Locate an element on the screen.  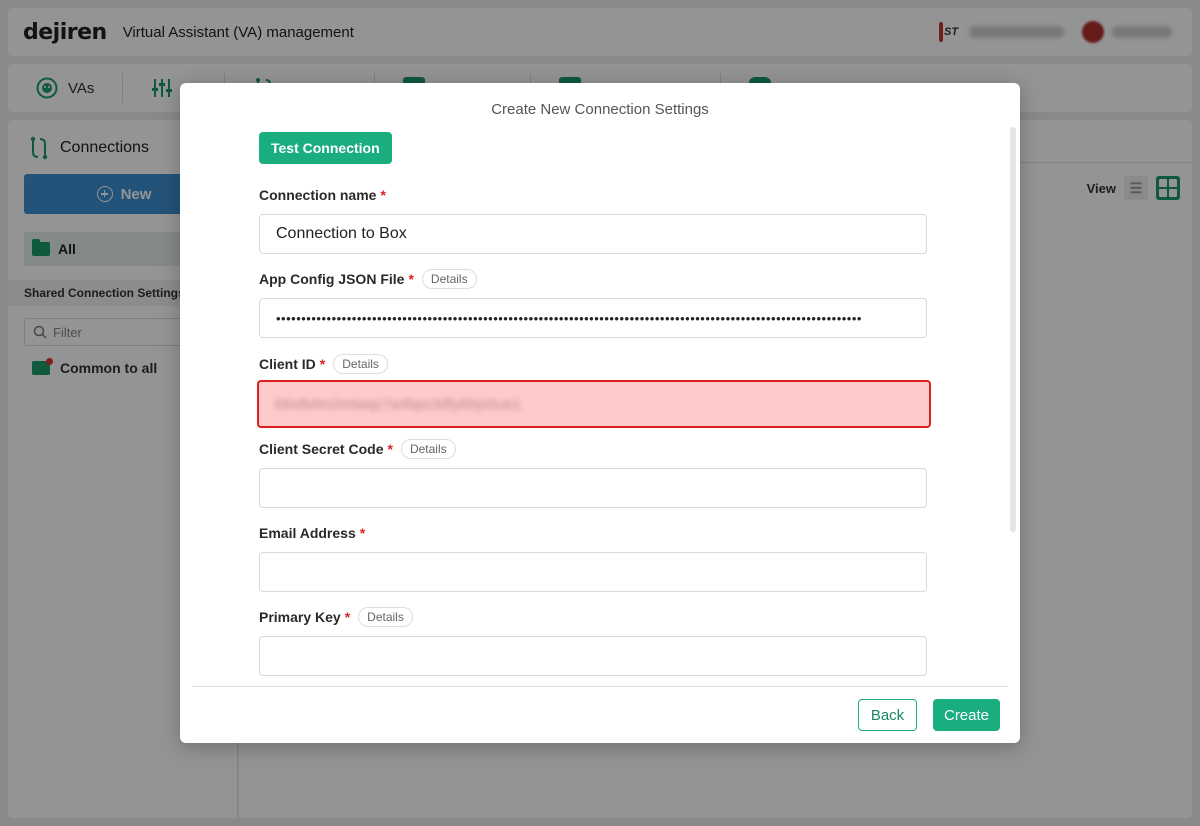
client-id-value-redacted: k9x8vlm2nrtwqz7a4bpc3dfy6hjs5ue1 is located at coordinates (398, 404).